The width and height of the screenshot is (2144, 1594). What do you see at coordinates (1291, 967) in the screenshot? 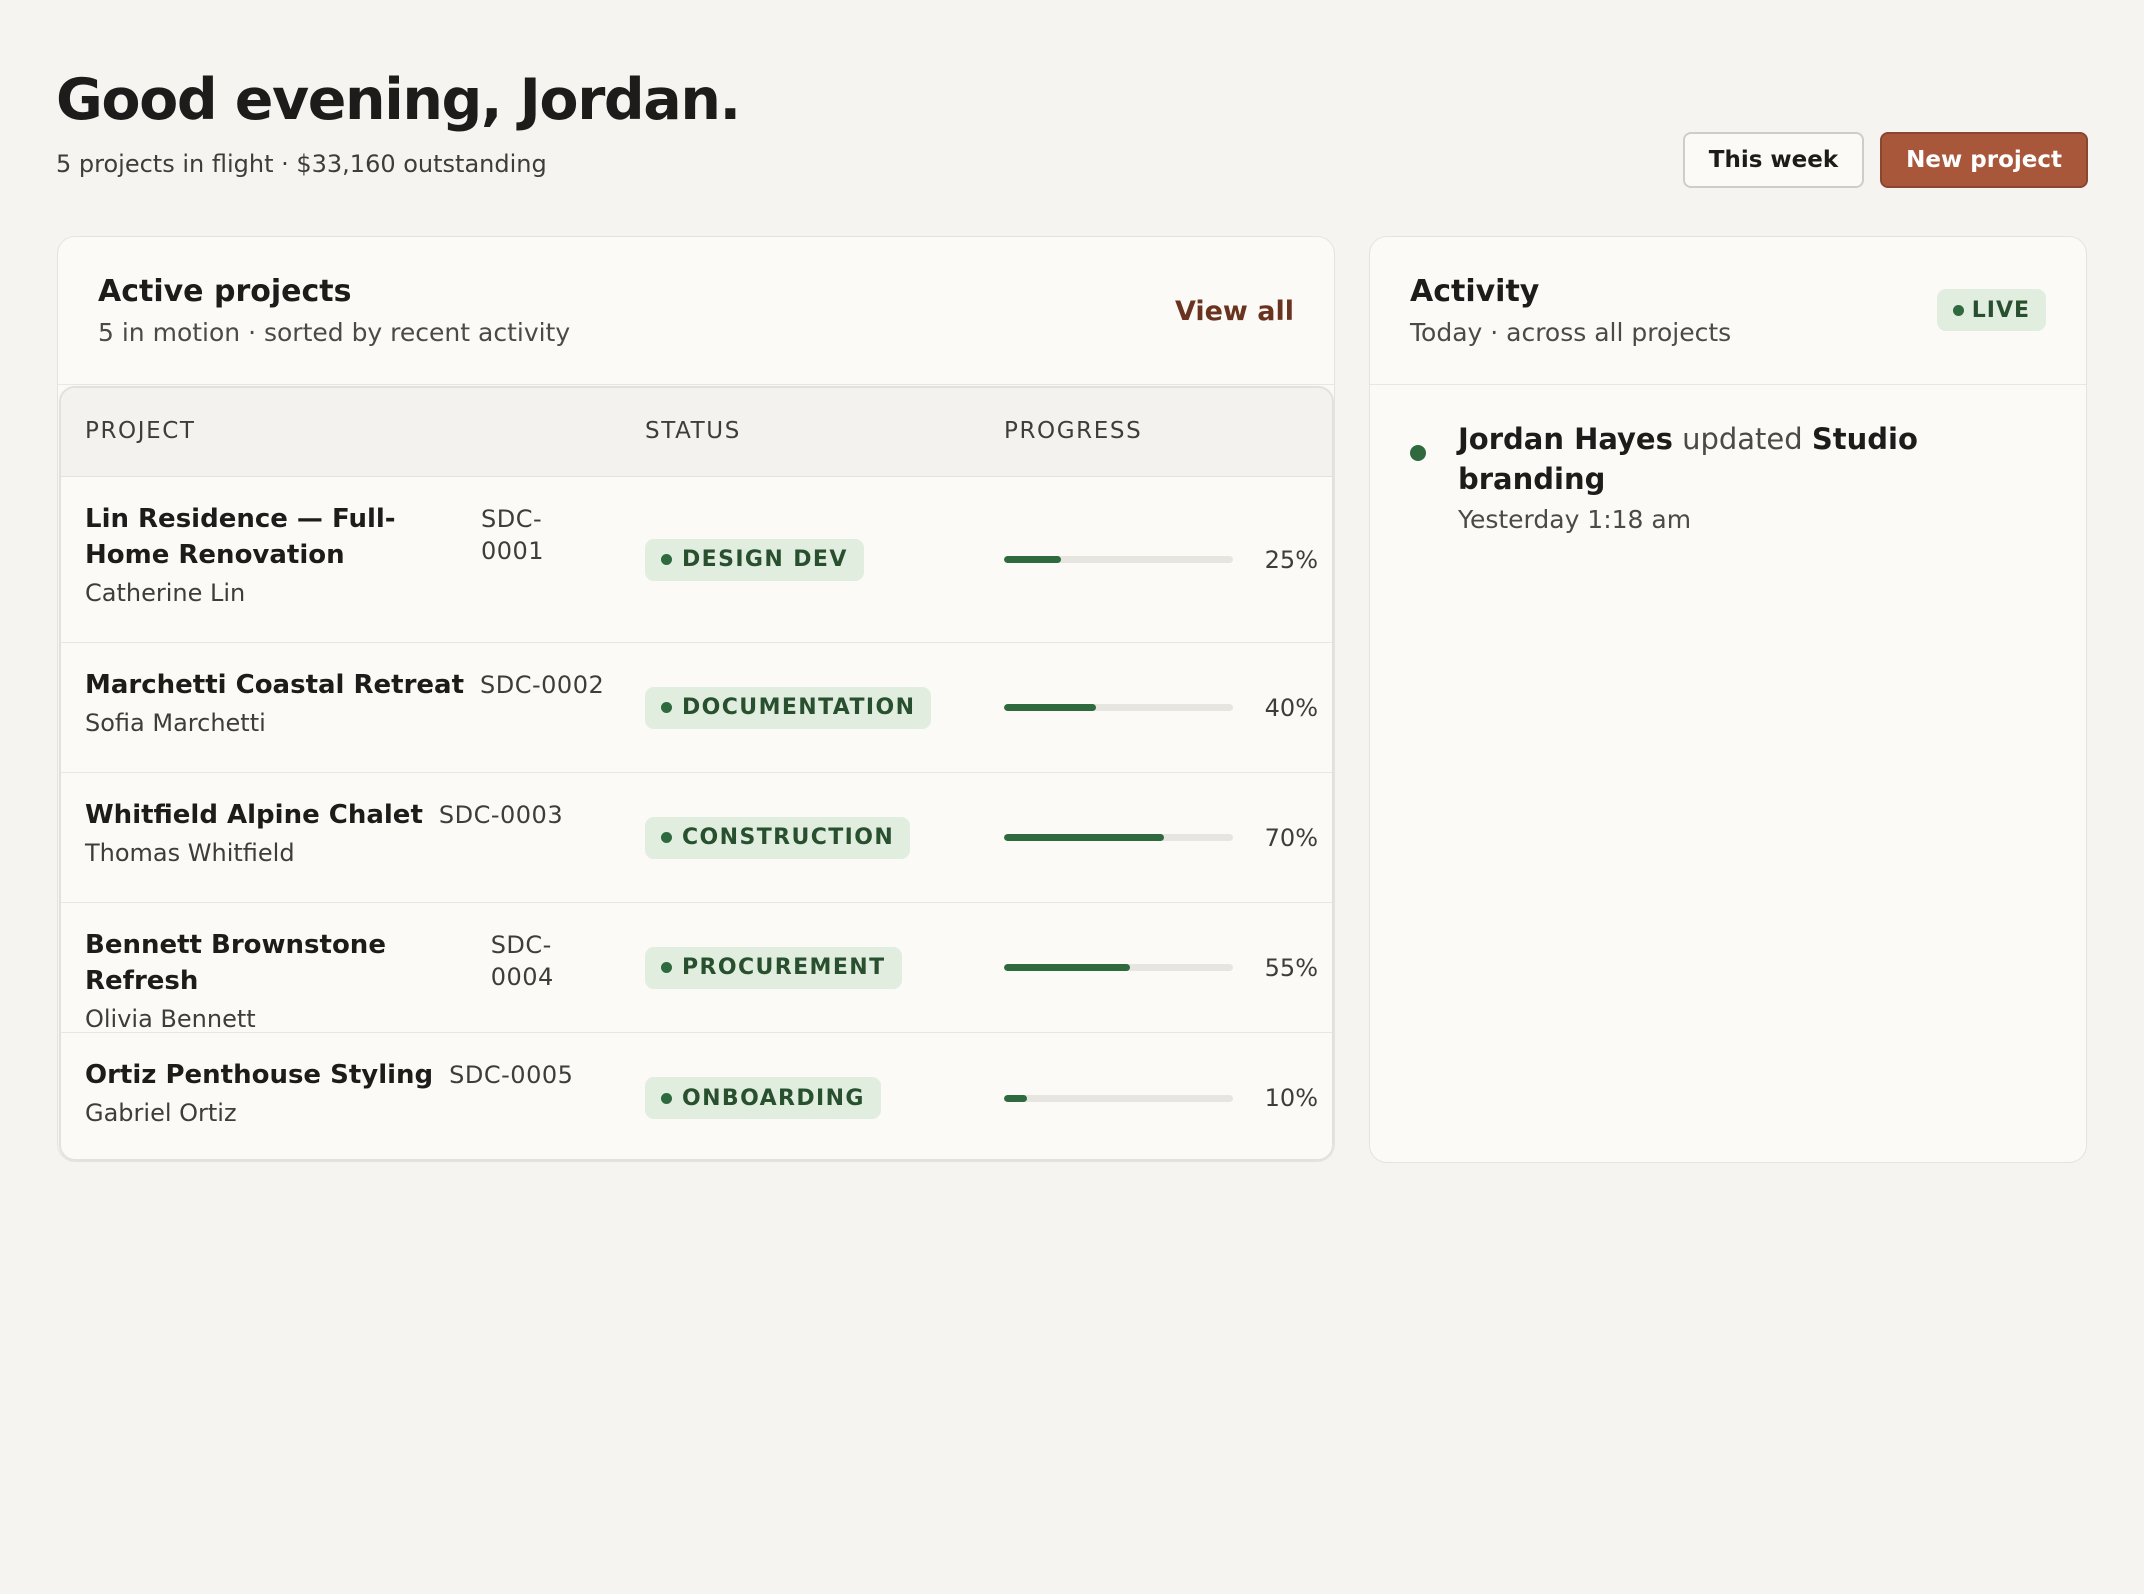
I see `progress-percent: 55%` at bounding box center [1291, 967].